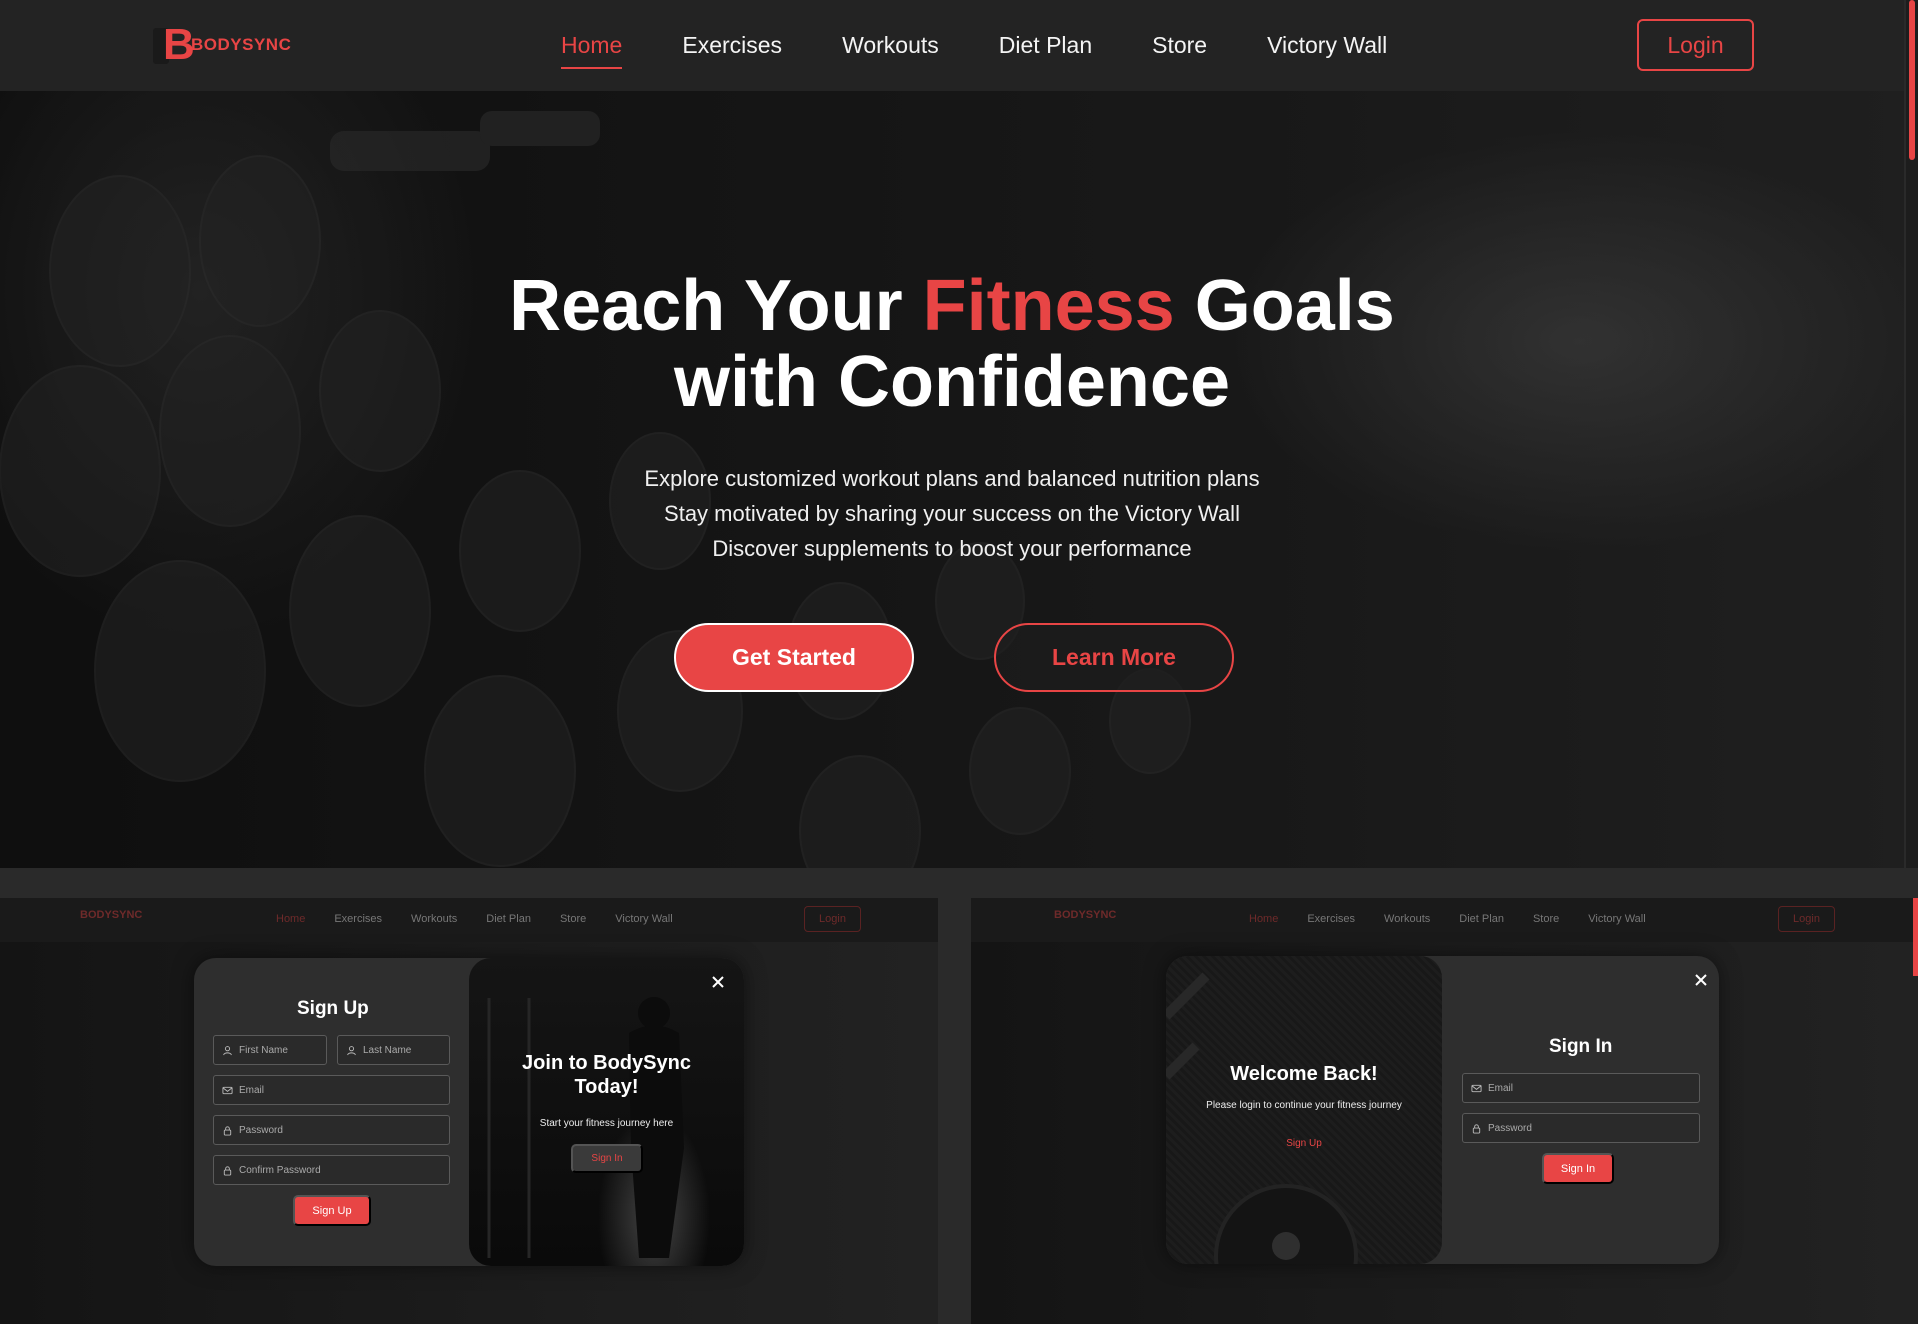  I want to click on signup-side-subtitle: Start your fitness journey here, so click(606, 1123).